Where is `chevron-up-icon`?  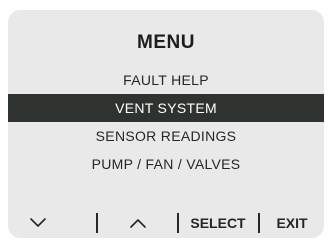 chevron-up-icon is located at coordinates (138, 223).